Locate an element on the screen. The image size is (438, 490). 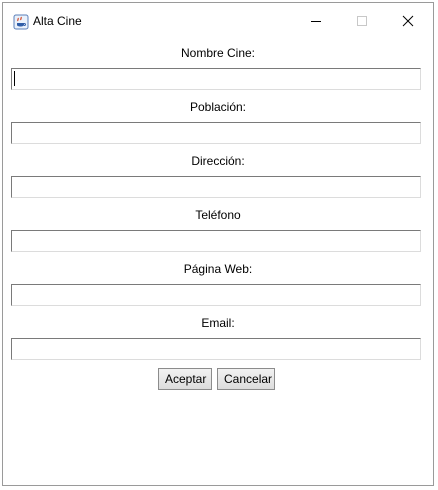
aceptar-button: Aceptar is located at coordinates (185, 379).